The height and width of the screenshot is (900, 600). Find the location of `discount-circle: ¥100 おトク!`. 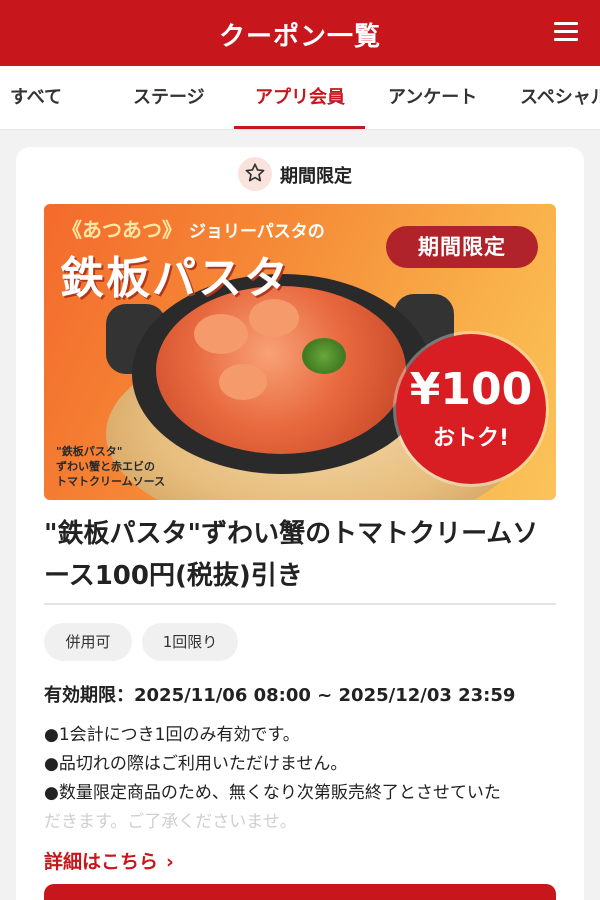

discount-circle: ¥100 おトク! is located at coordinates (471, 409).